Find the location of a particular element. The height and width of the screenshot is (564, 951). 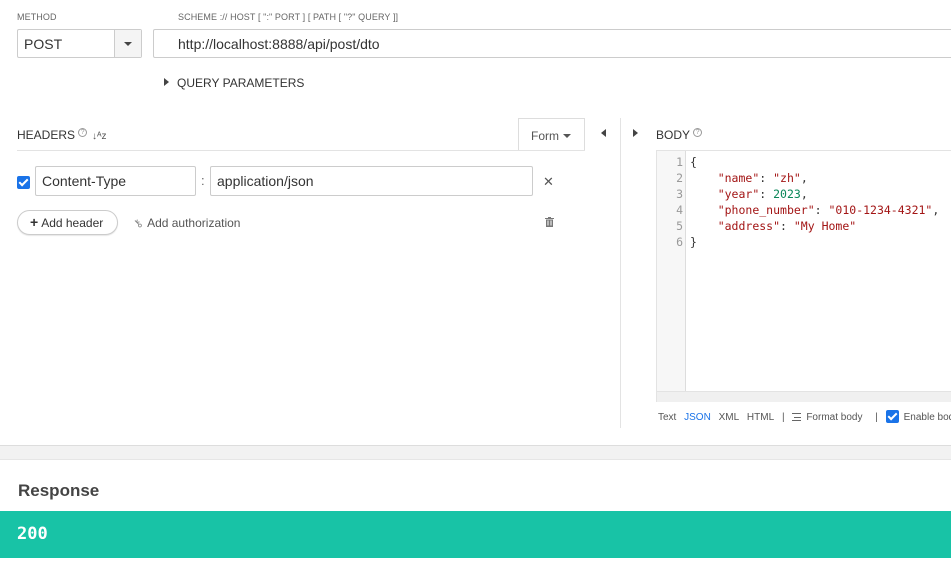

body-title: BODY? is located at coordinates (679, 135).